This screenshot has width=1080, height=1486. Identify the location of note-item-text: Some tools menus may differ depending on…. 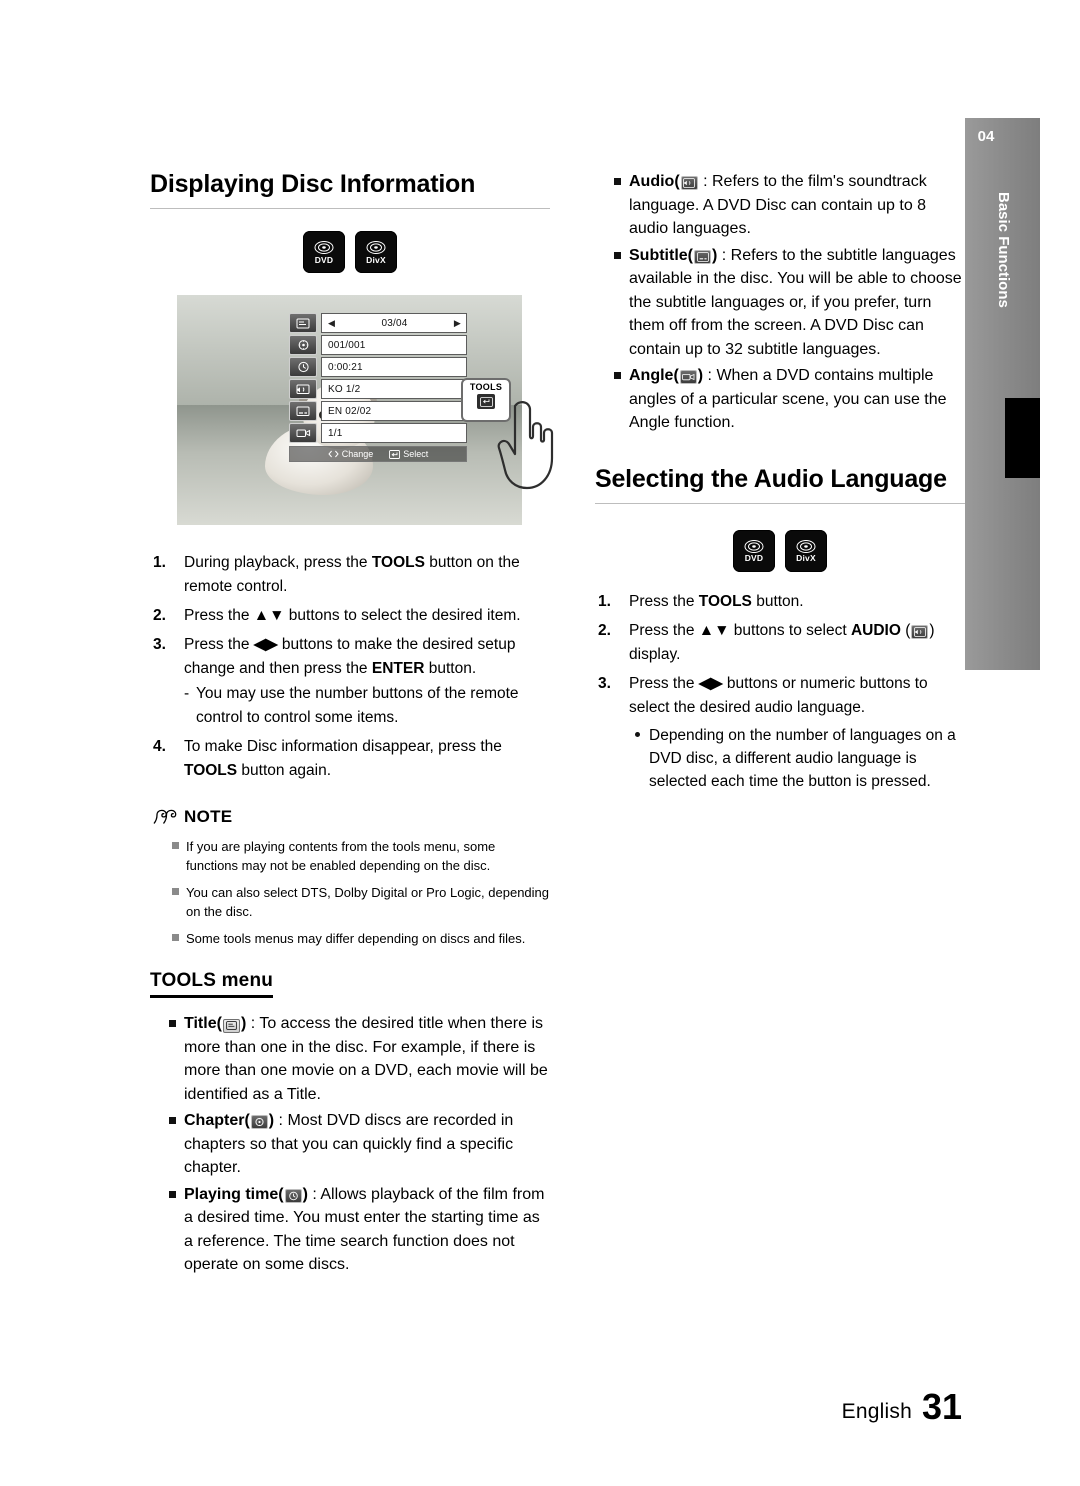
(356, 938).